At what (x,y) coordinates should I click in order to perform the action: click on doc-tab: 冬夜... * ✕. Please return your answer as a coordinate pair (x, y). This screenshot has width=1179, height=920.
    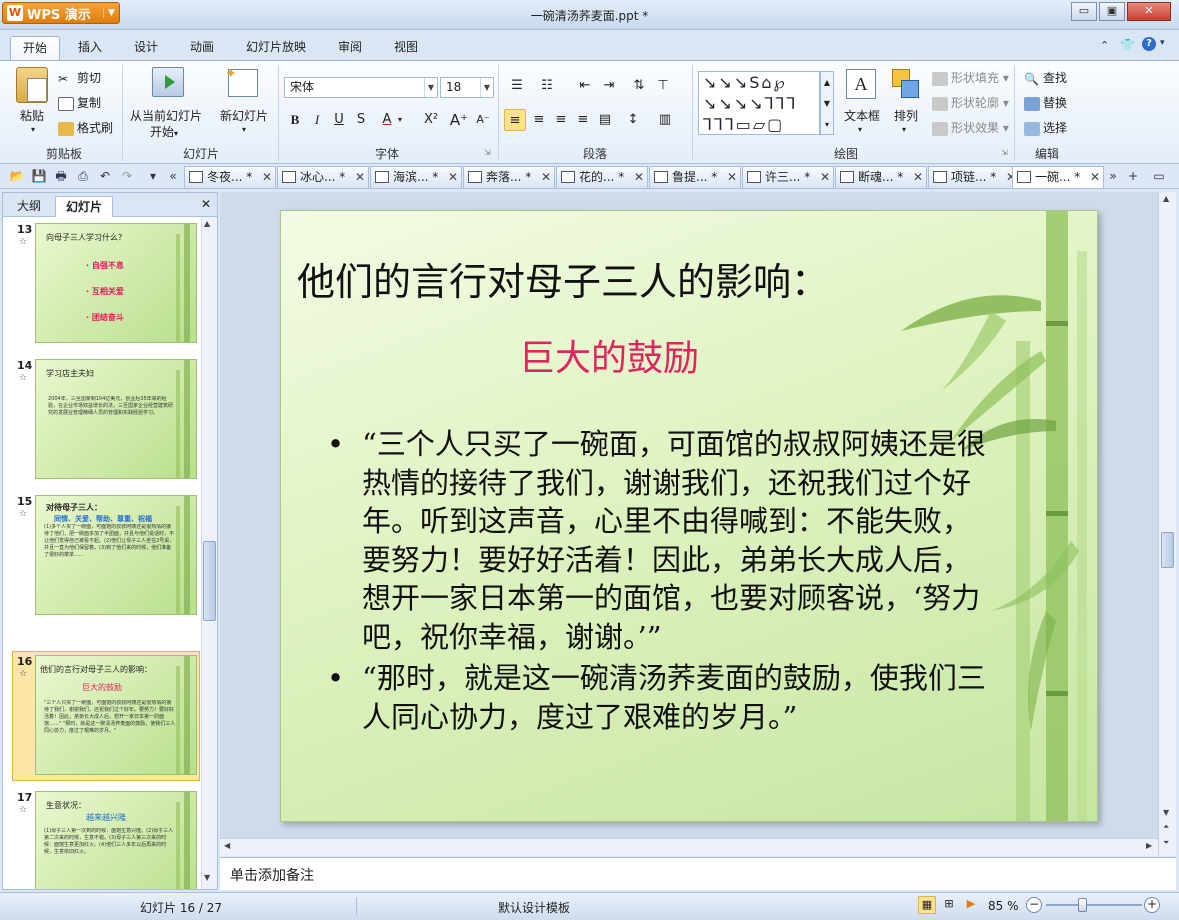
    Looking at the image, I should click on (230, 177).